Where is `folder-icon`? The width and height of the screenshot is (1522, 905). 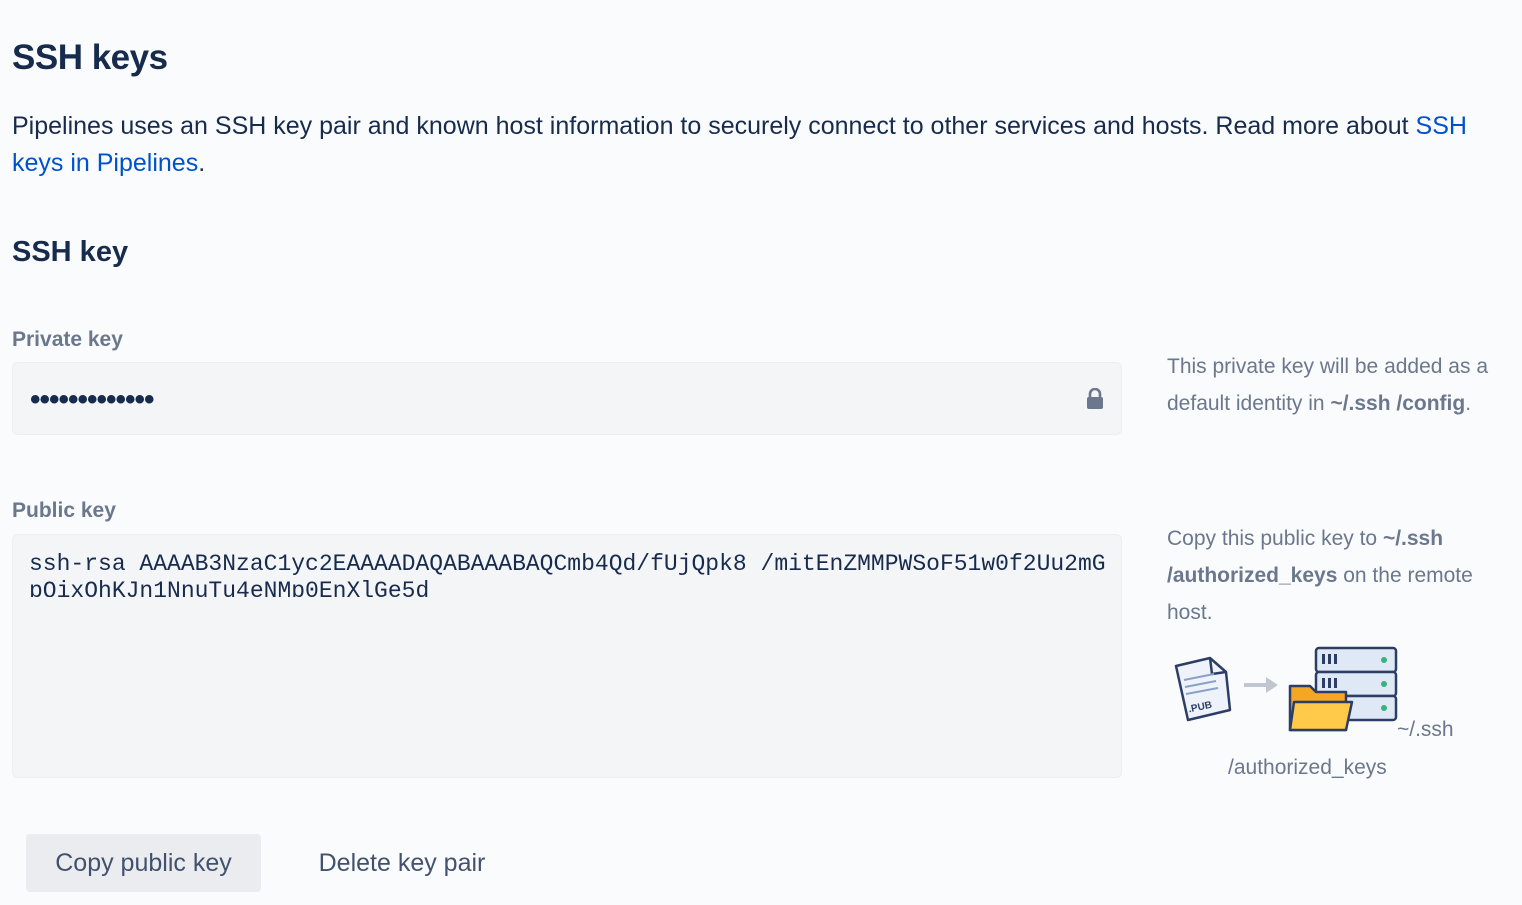 folder-icon is located at coordinates (1321, 708).